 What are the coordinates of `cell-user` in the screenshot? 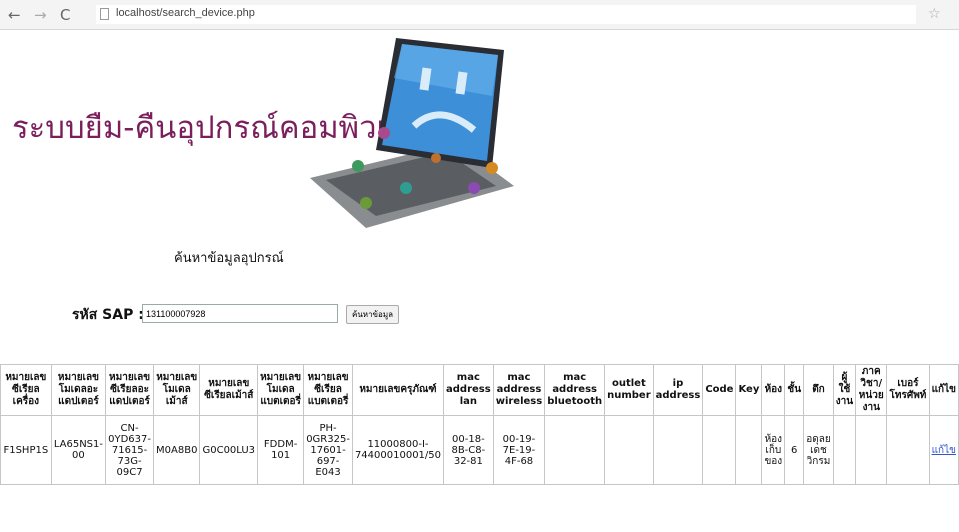 It's located at (844, 450).